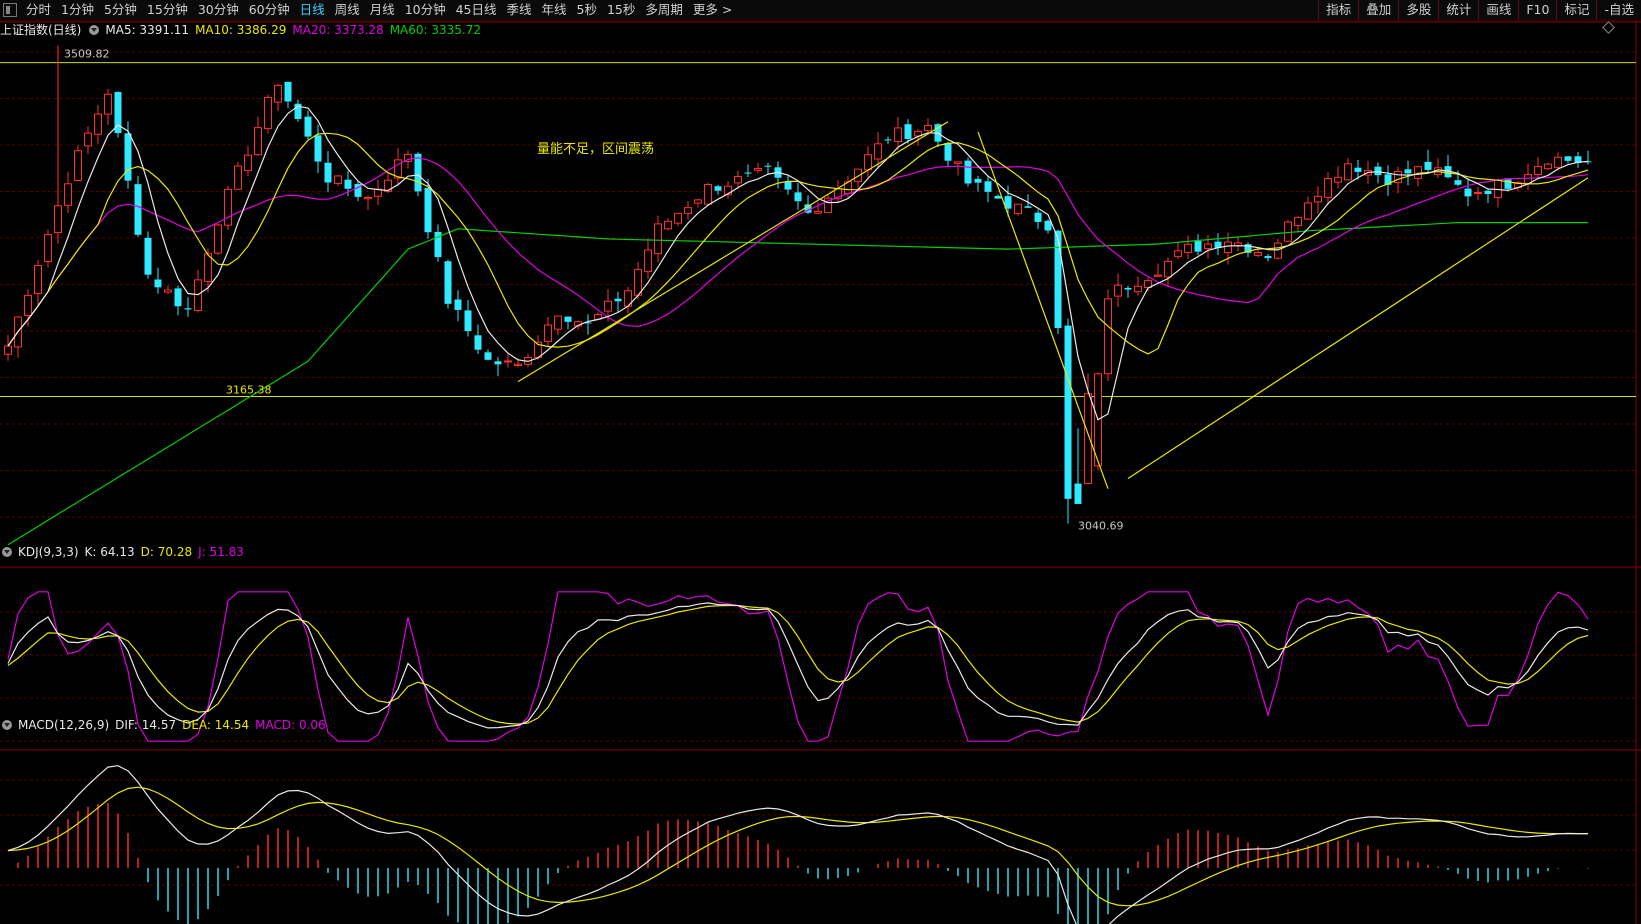 This screenshot has width=1641, height=924. I want to click on tool-button-5: F10, so click(1537, 10).